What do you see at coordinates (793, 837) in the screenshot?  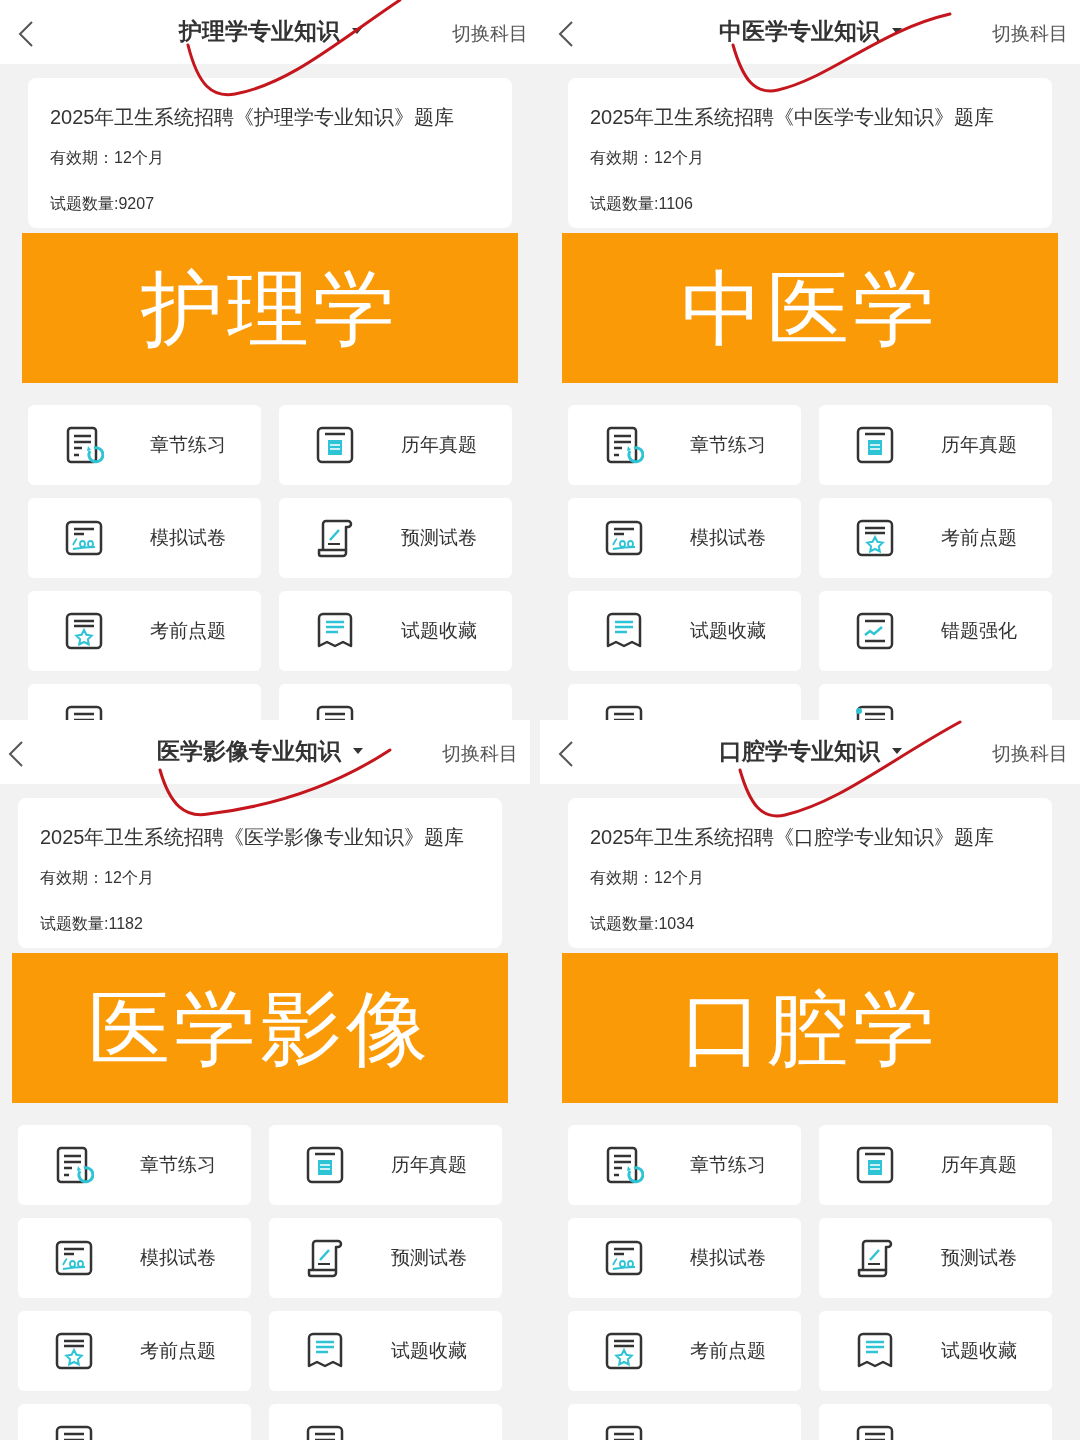 I see `bank-title: 2025年卫生系统招聘《口腔学专业知识》题库` at bounding box center [793, 837].